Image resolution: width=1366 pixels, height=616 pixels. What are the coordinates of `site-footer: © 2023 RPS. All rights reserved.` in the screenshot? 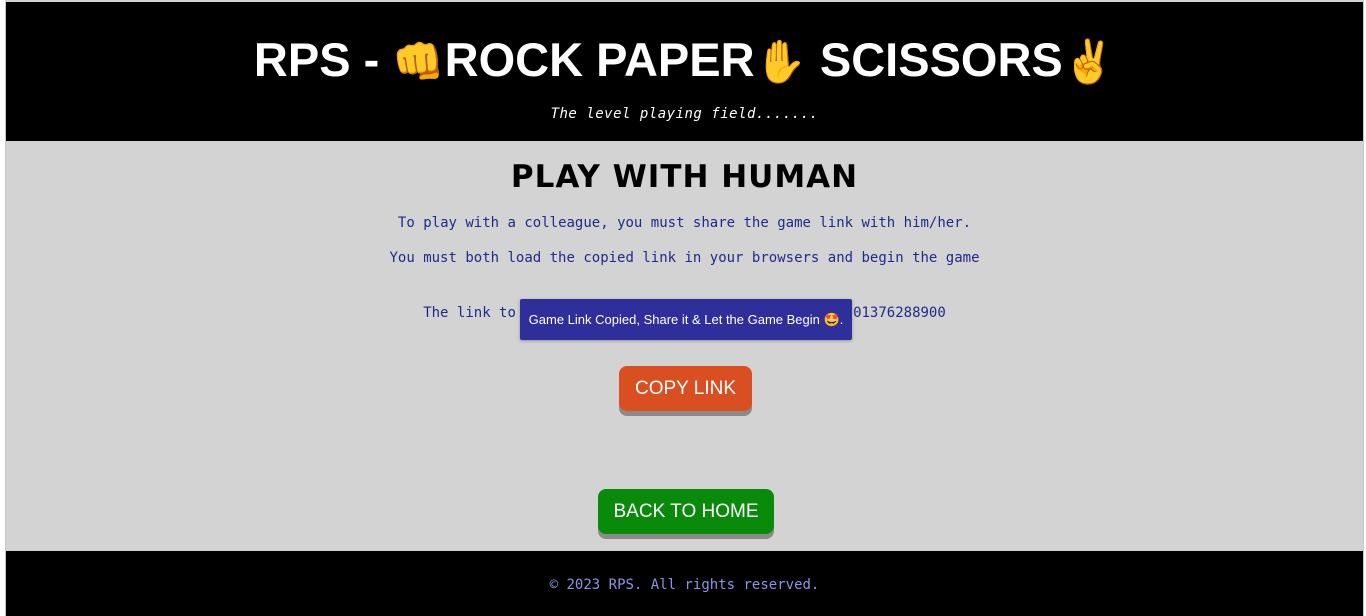 It's located at (684, 583).